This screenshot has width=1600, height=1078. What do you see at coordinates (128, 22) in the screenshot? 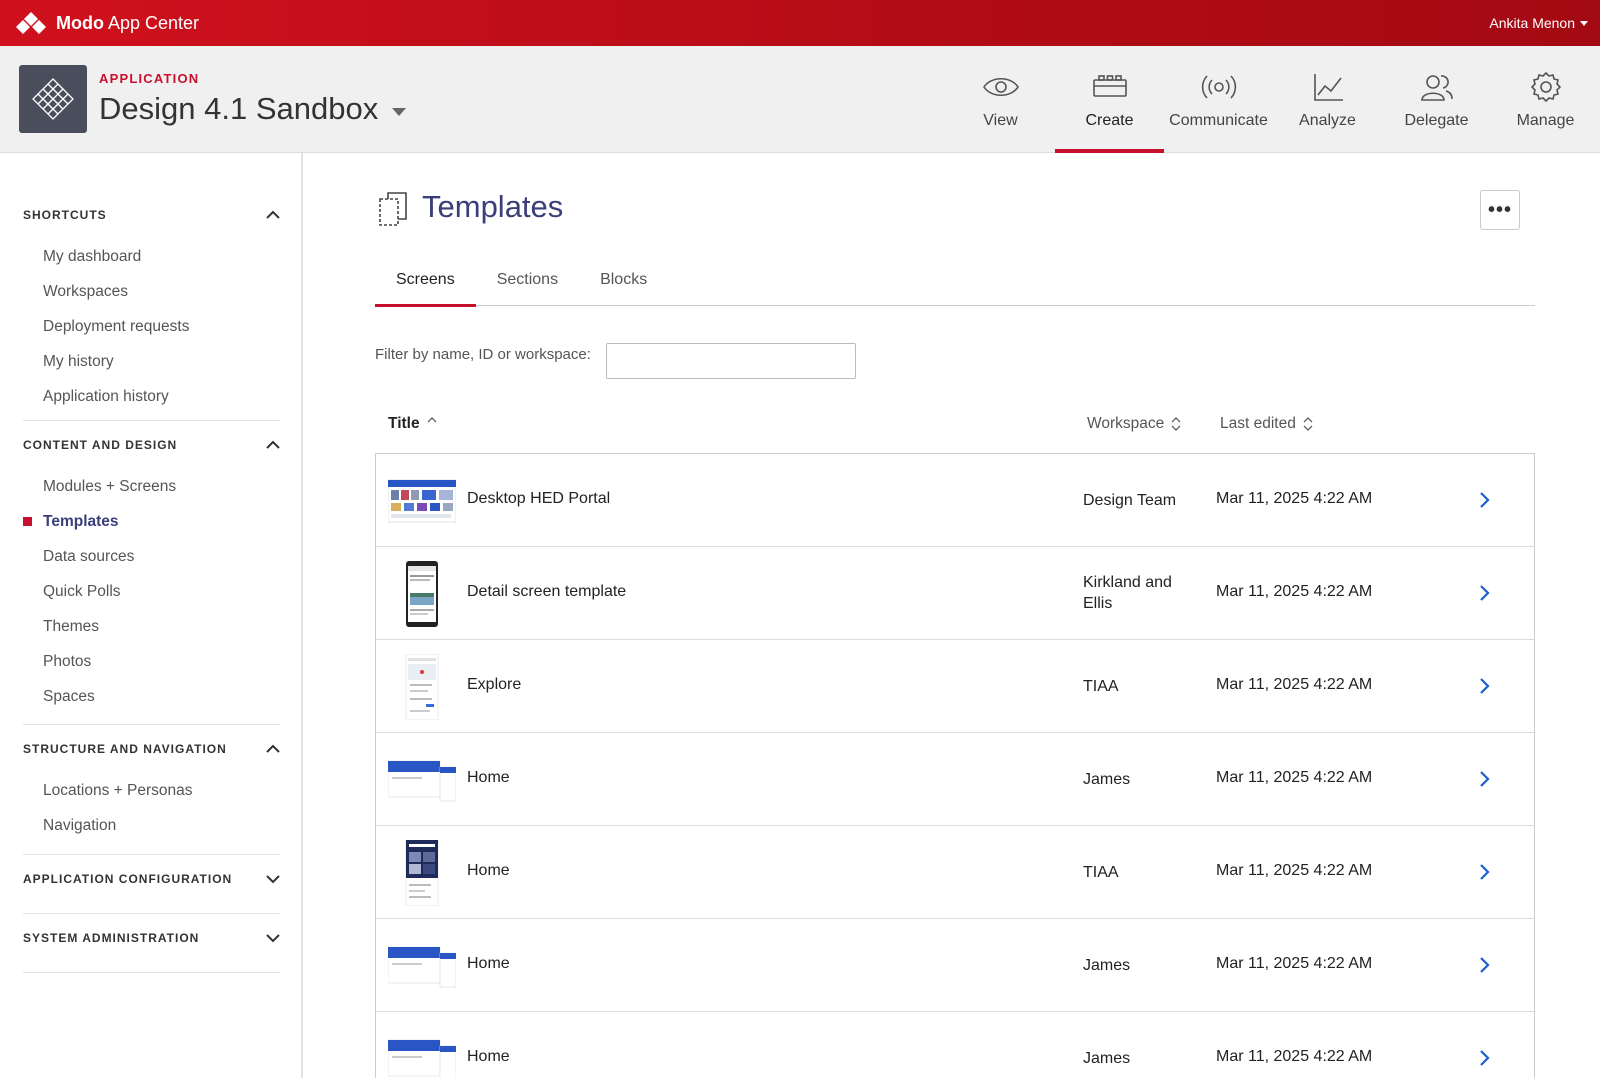
I see `app-center-title: Modo App Center` at bounding box center [128, 22].